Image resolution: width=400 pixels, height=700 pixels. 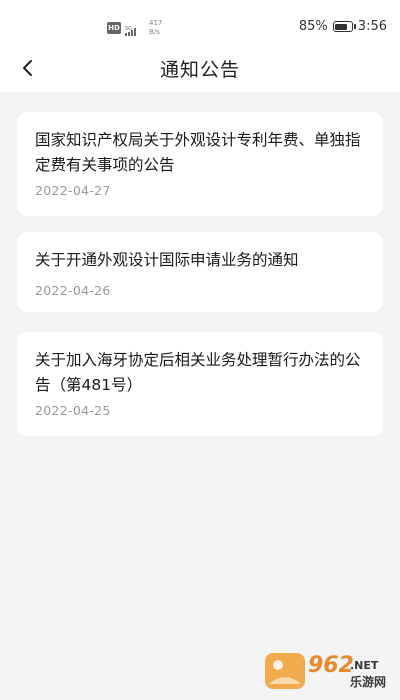 I want to click on notice-title: 国家知识产权局关于外观设计专利年费、单独指定费有关事项的公告, so click(x=198, y=152).